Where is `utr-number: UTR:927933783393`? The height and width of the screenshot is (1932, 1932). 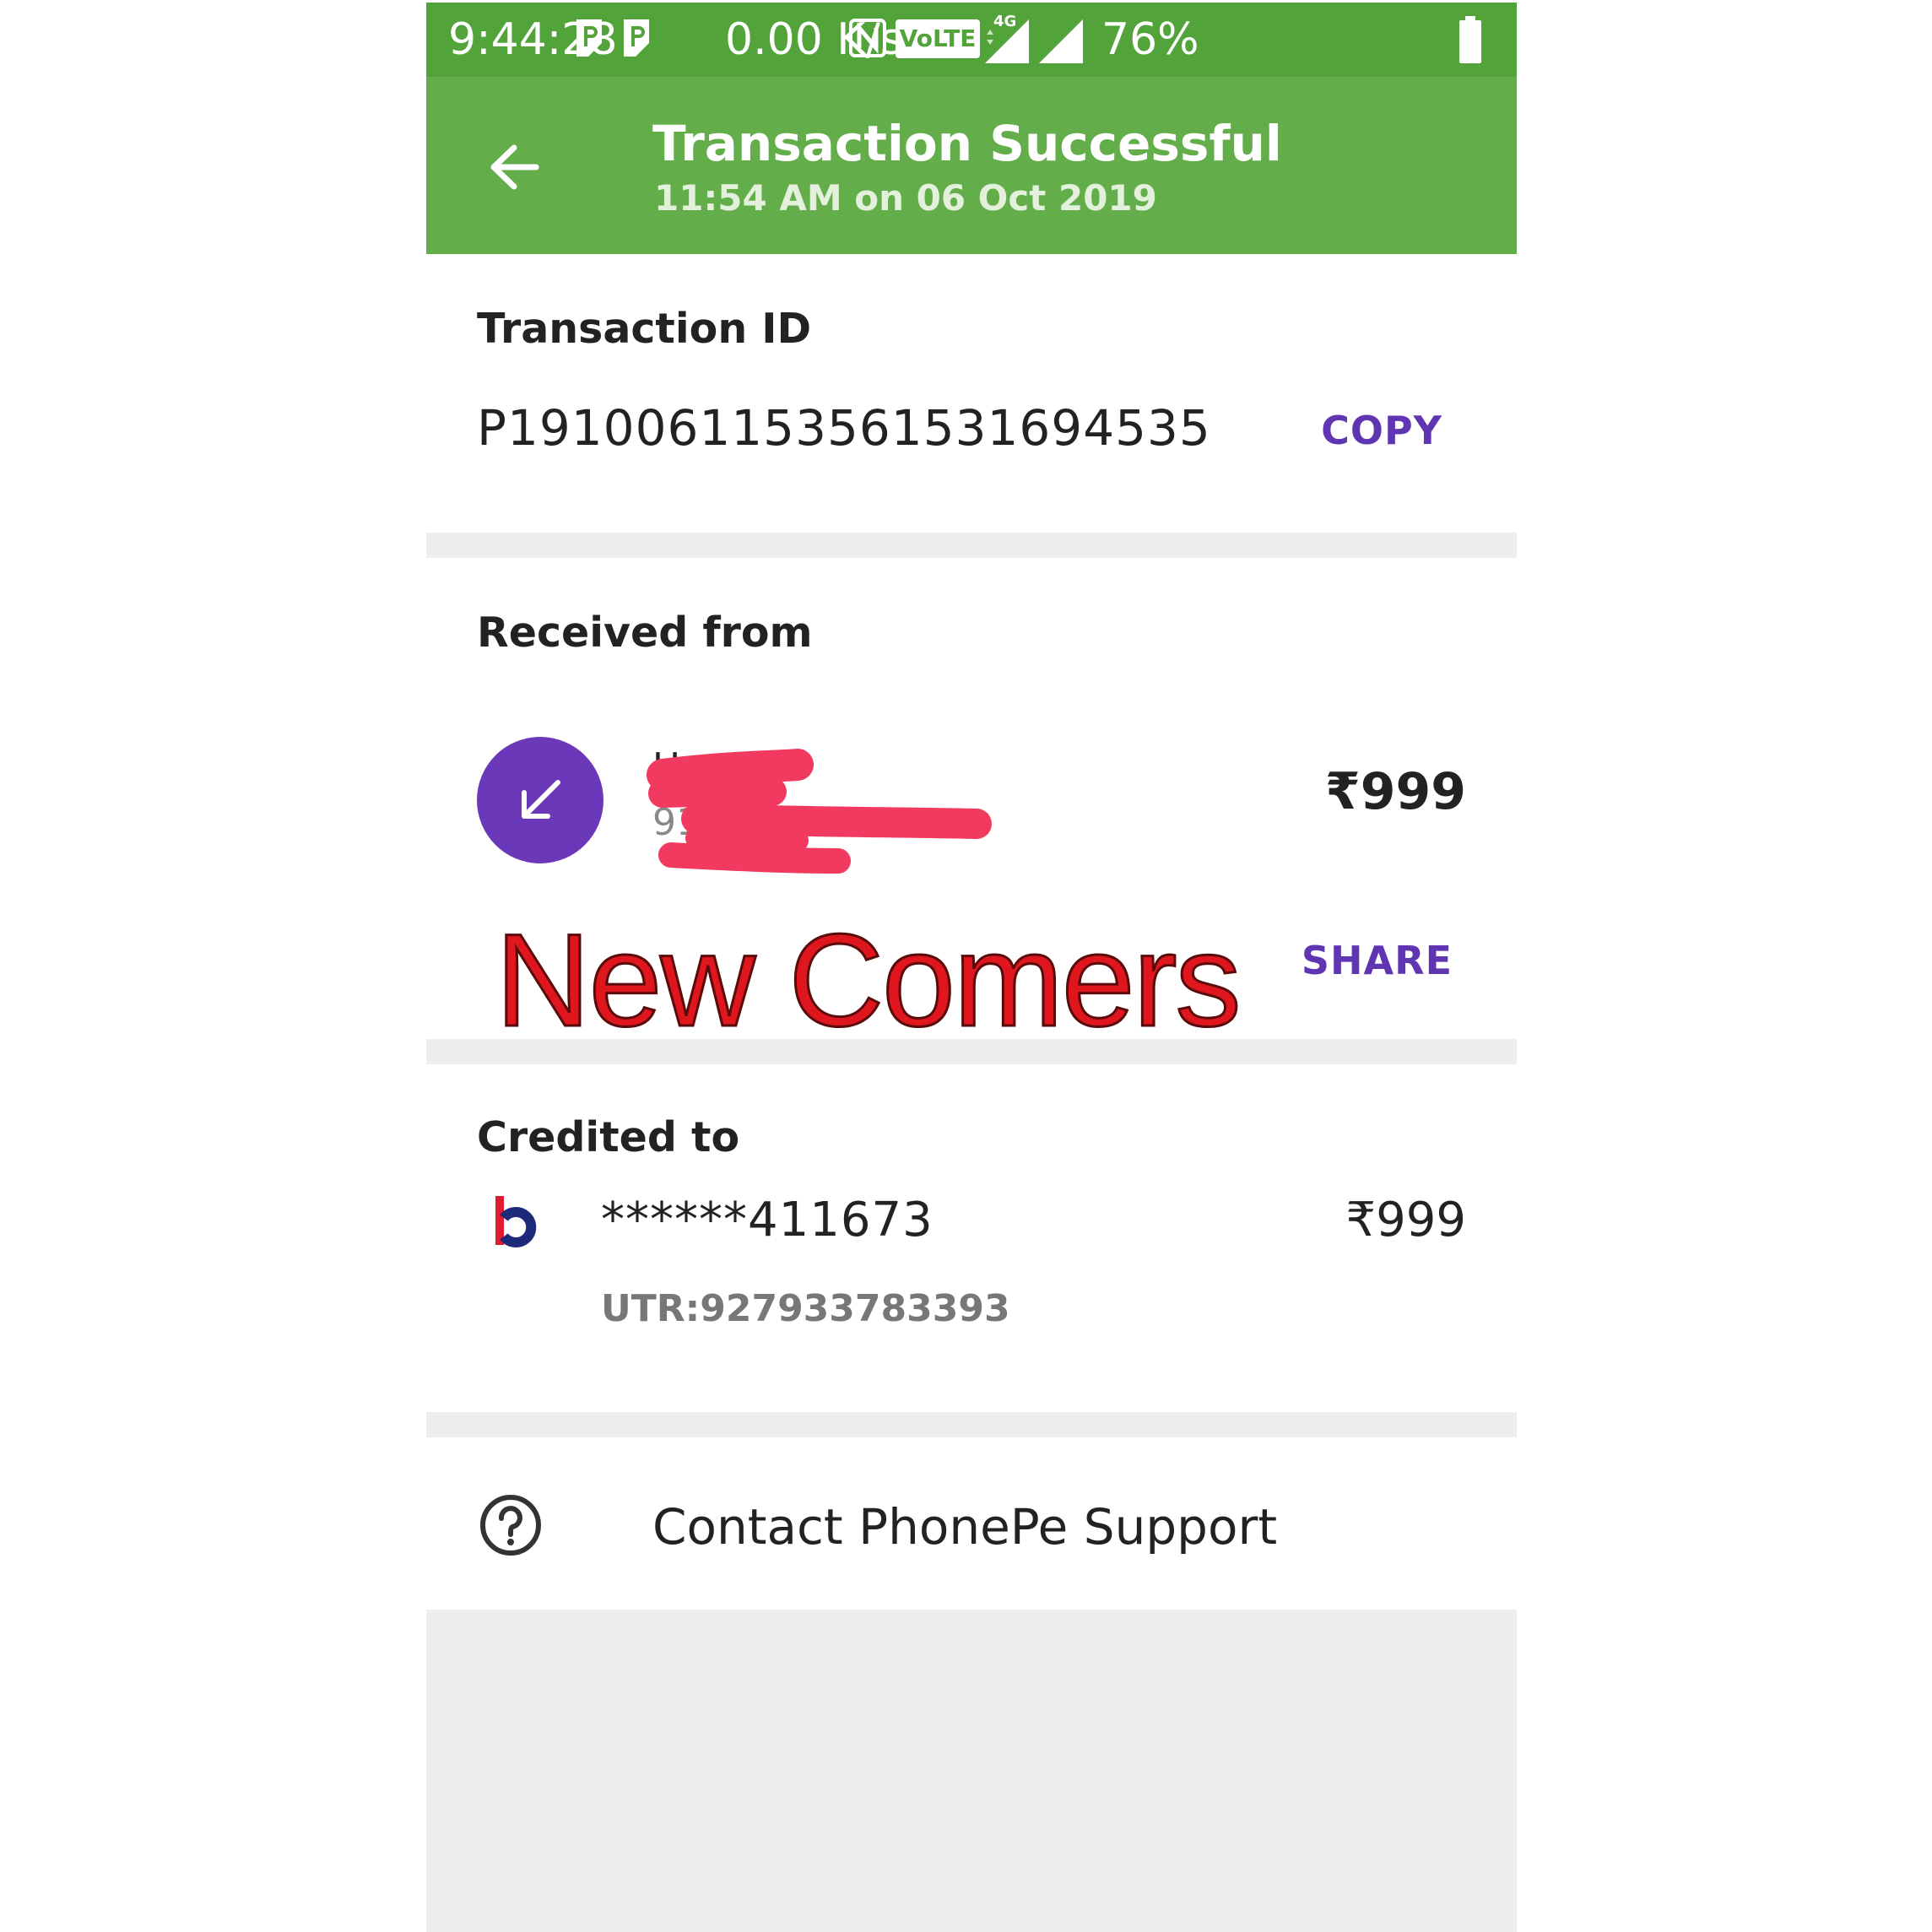 utr-number: UTR:927933783393 is located at coordinates (805, 1308).